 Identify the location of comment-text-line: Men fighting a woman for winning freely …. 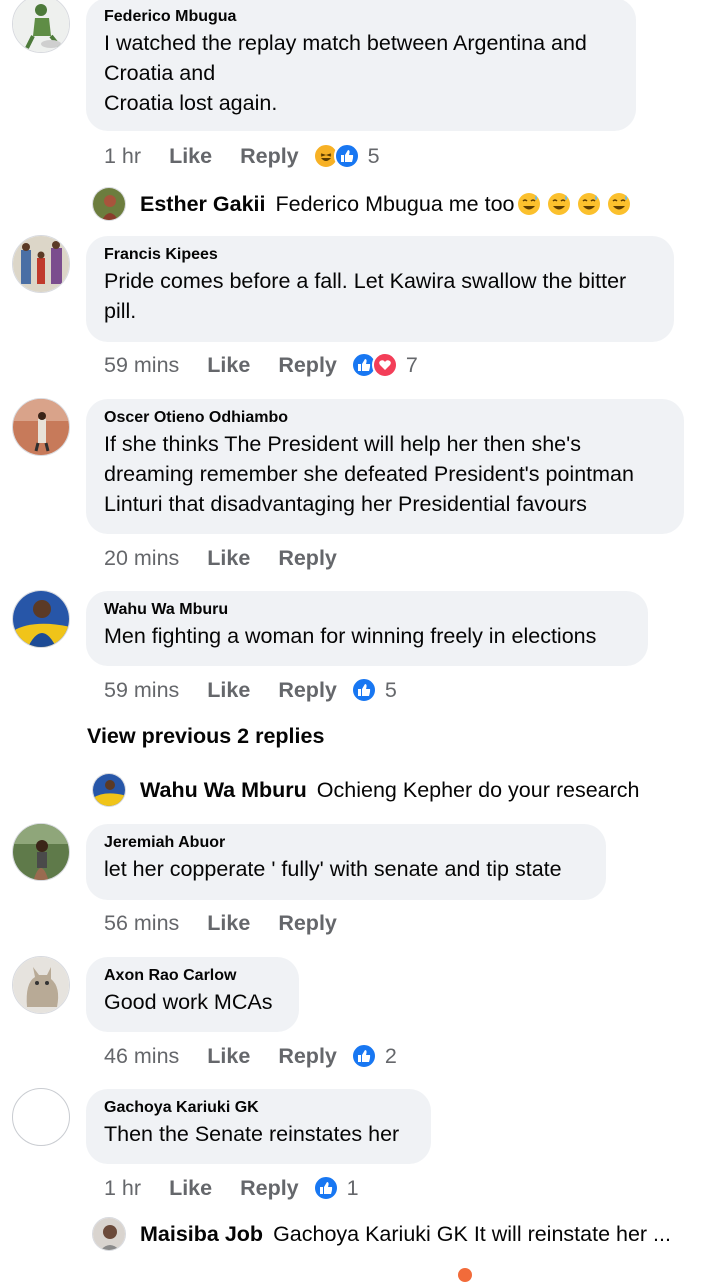
(350, 636).